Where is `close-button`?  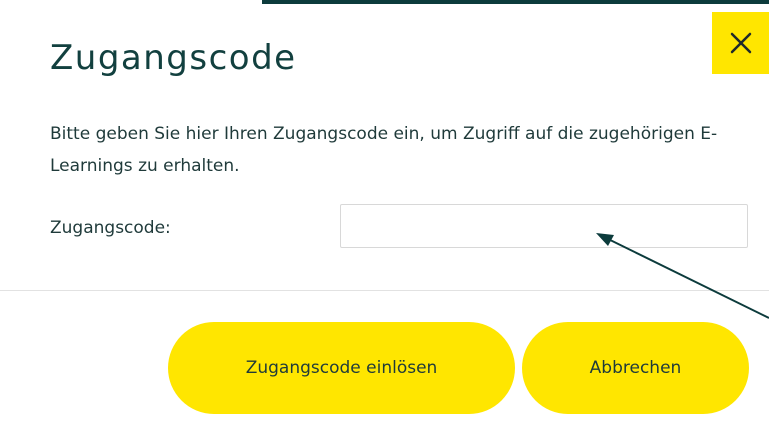 close-button is located at coordinates (740, 43).